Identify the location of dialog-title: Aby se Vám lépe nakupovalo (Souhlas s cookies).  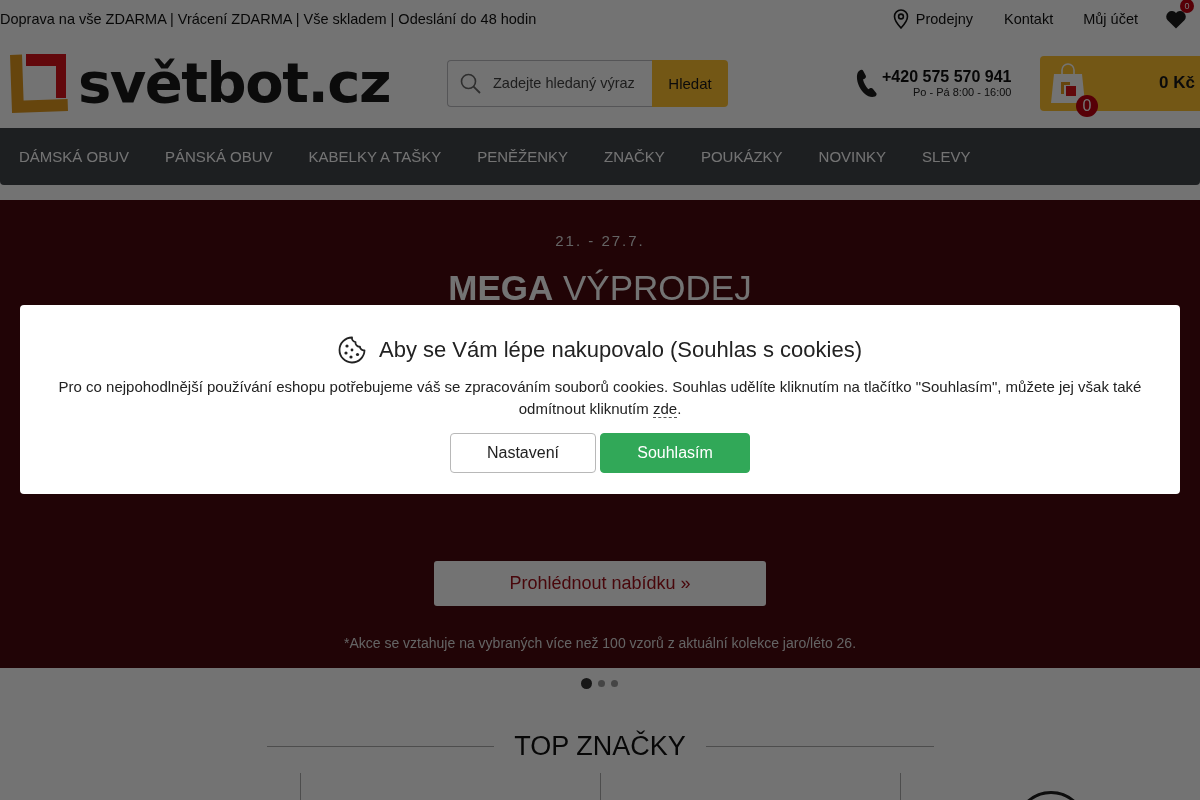
(620, 350).